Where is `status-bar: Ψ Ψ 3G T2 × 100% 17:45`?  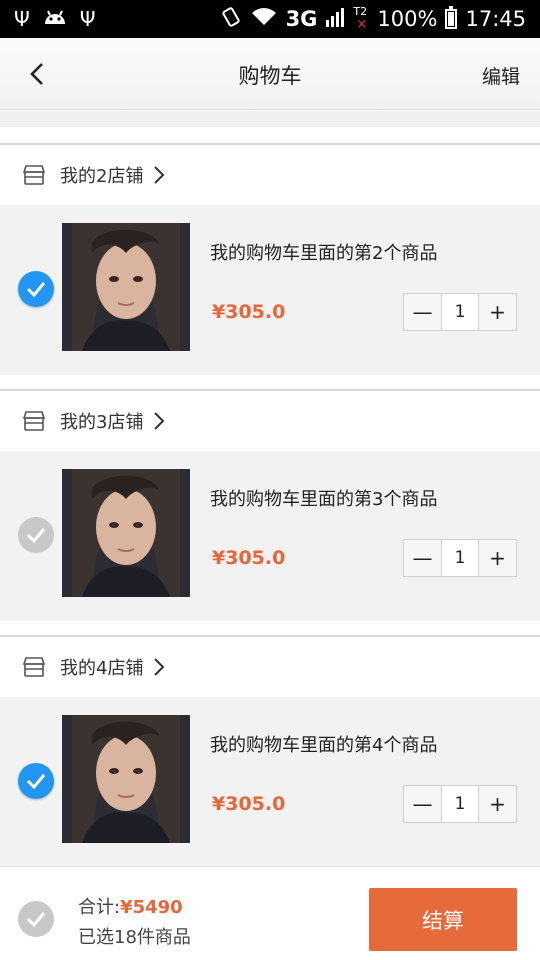 status-bar: Ψ Ψ 3G T2 × 100% 17:45 is located at coordinates (270, 19).